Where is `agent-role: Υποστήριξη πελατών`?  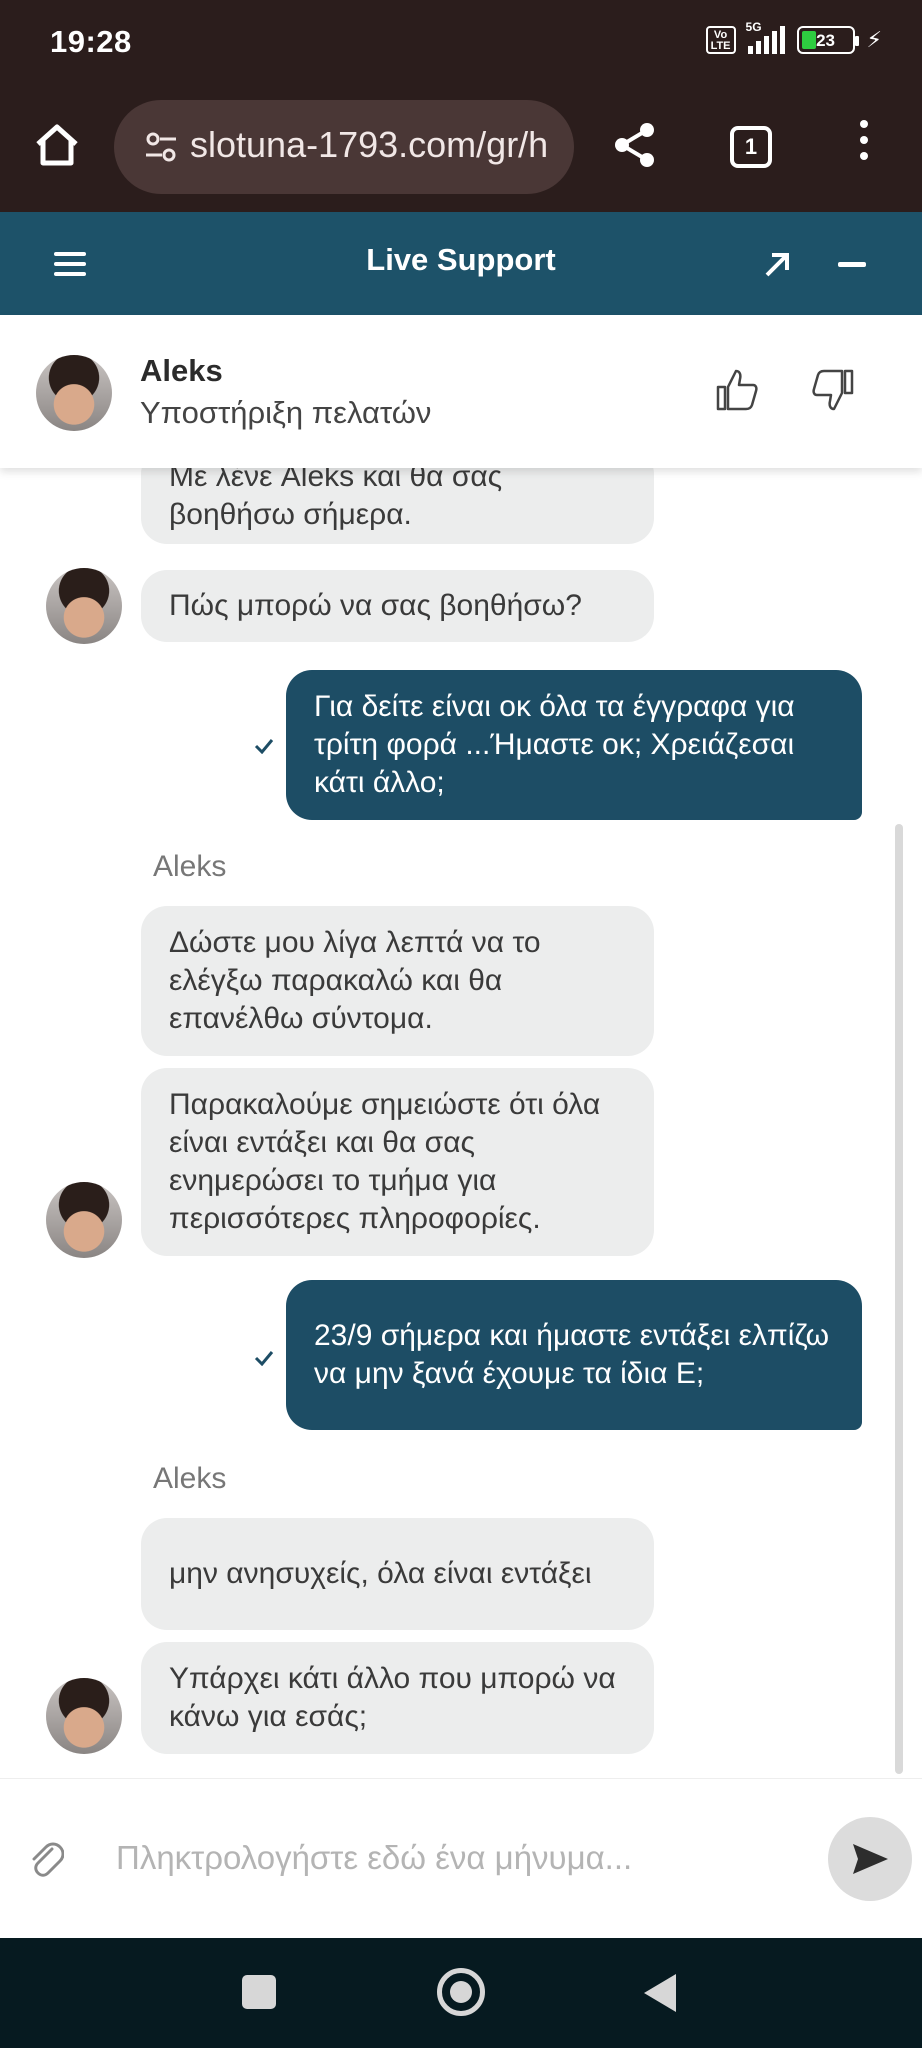 agent-role: Υποστήριξη πελατών is located at coordinates (286, 412).